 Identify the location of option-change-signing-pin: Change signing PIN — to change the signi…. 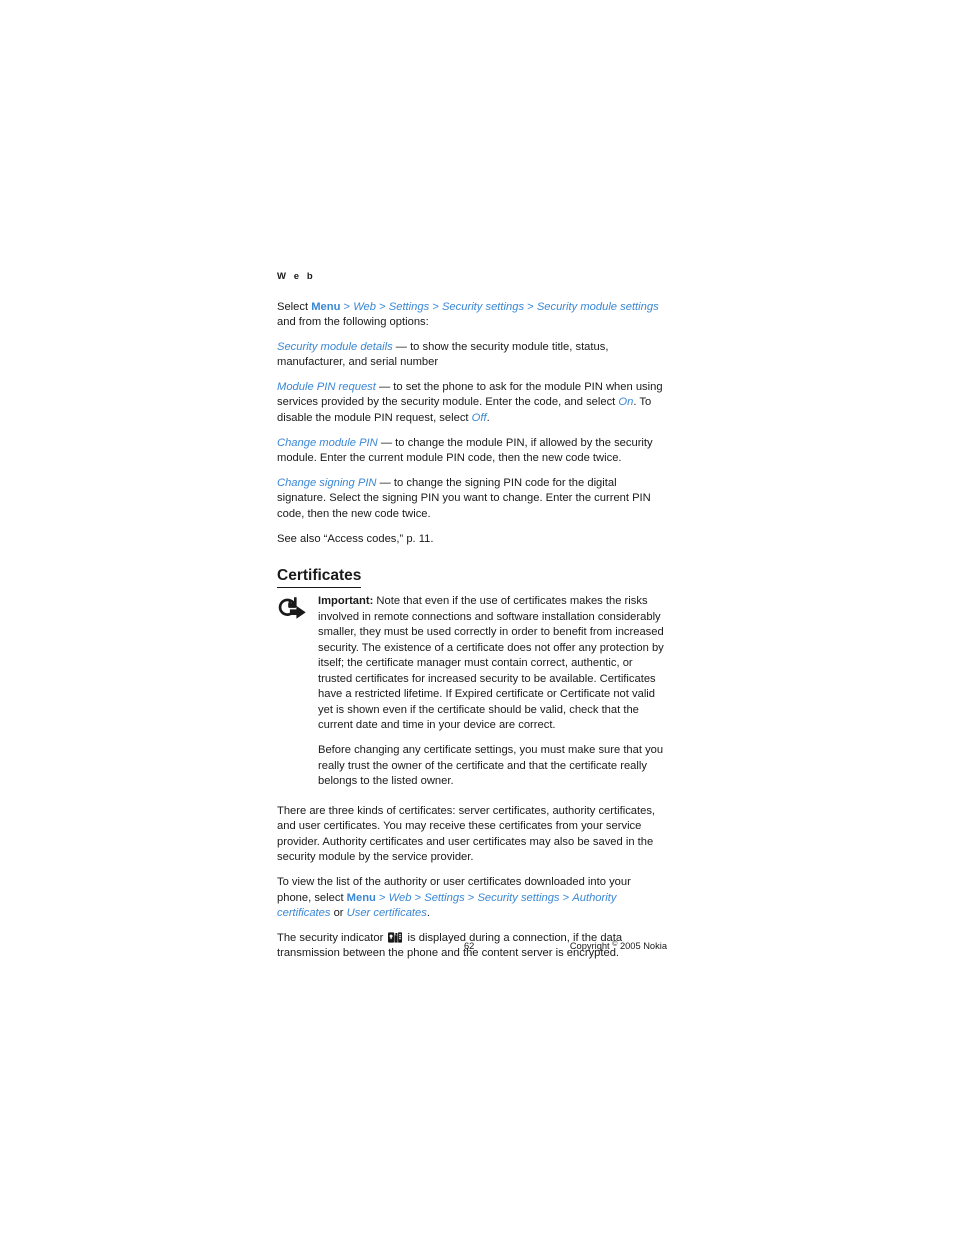
(472, 499).